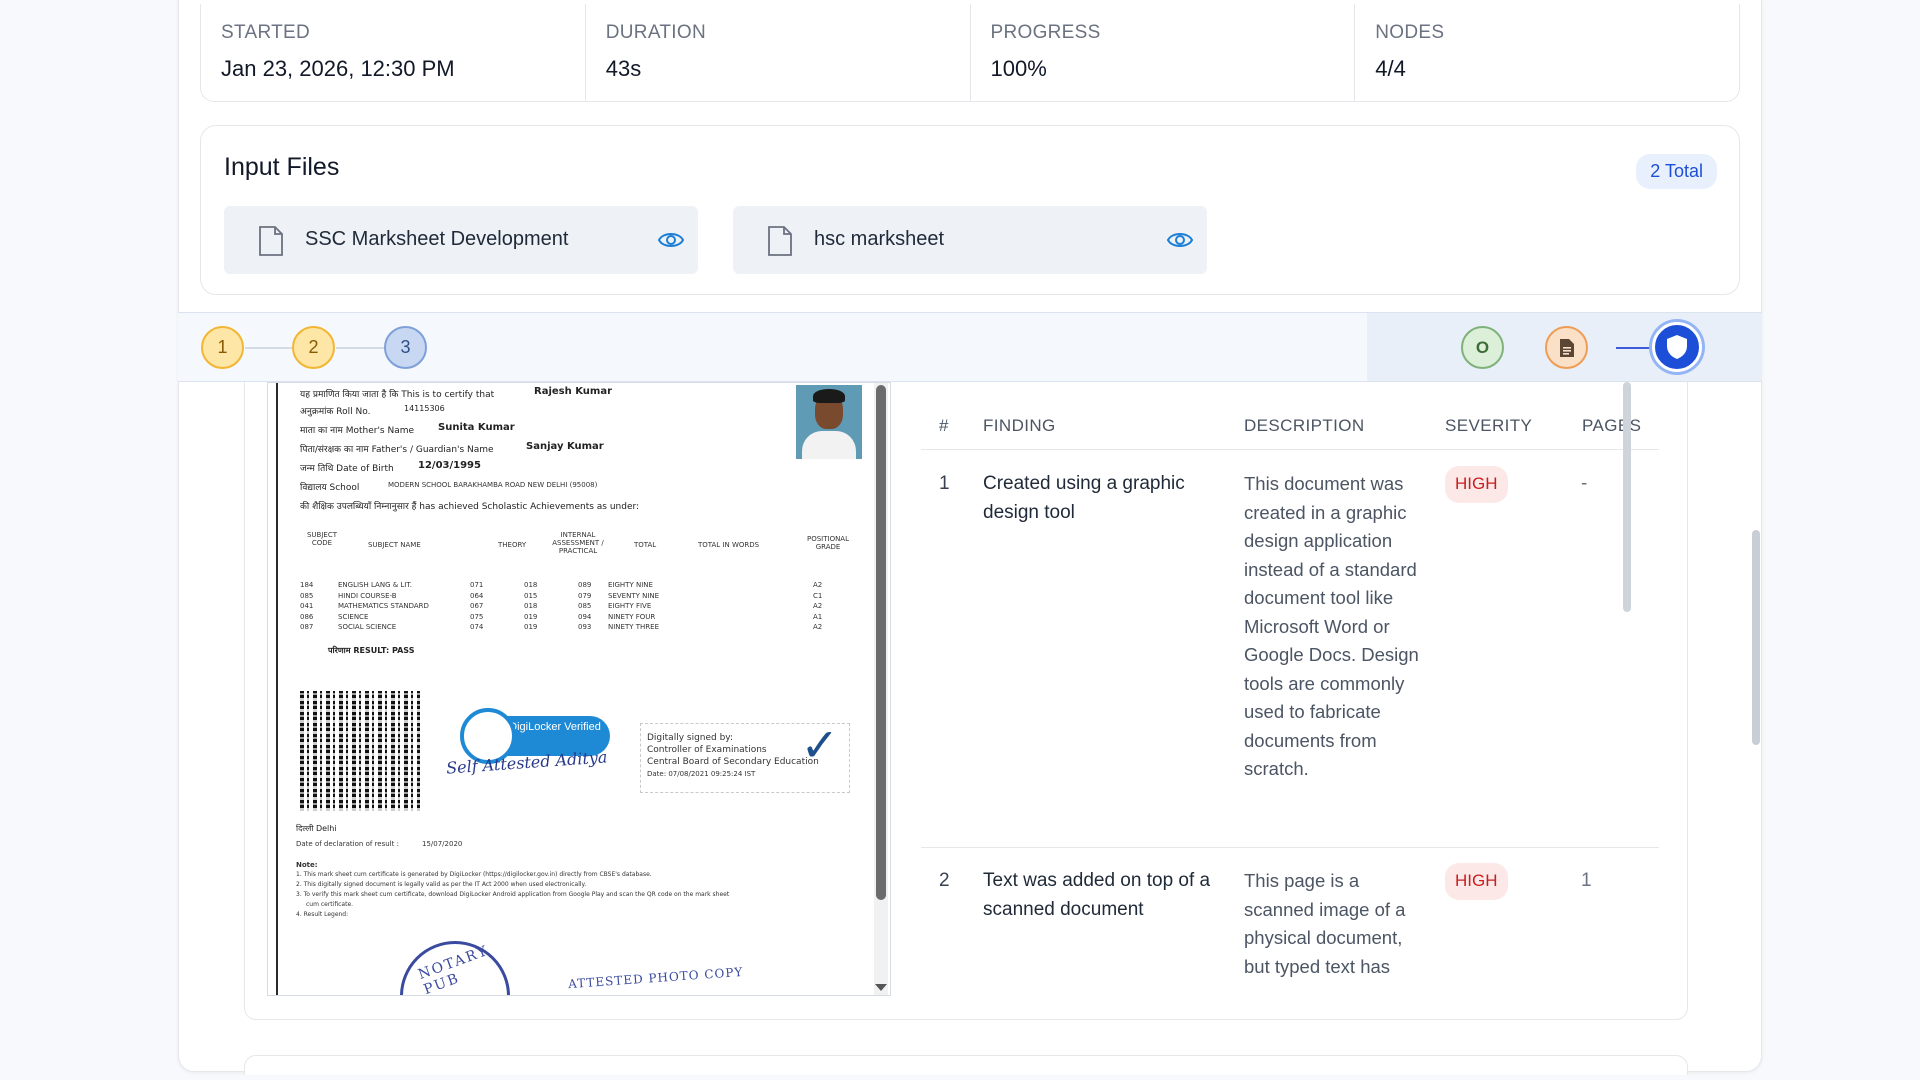 The image size is (1920, 1080). Describe the element at coordinates (1612, 425) in the screenshot. I see `column-header-pages: PAGES` at that location.